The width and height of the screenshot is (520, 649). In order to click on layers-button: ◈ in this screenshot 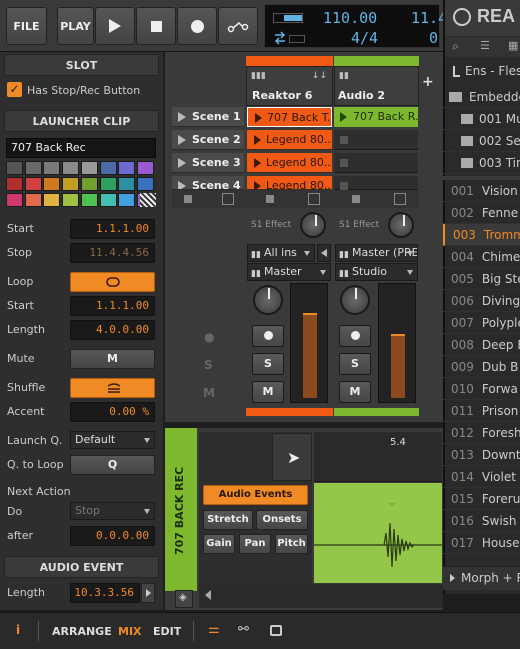, I will do `click(184, 599)`.